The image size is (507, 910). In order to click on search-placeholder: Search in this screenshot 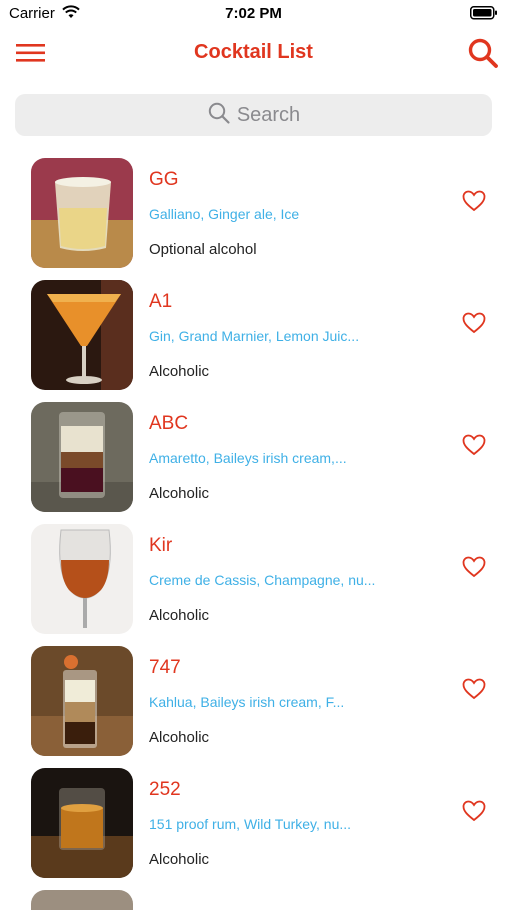, I will do `click(268, 114)`.